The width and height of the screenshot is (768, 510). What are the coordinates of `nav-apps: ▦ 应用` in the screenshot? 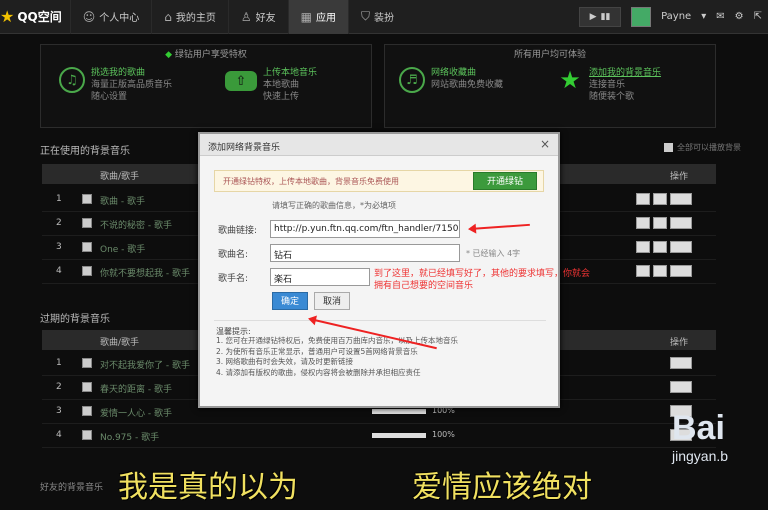 It's located at (317, 17).